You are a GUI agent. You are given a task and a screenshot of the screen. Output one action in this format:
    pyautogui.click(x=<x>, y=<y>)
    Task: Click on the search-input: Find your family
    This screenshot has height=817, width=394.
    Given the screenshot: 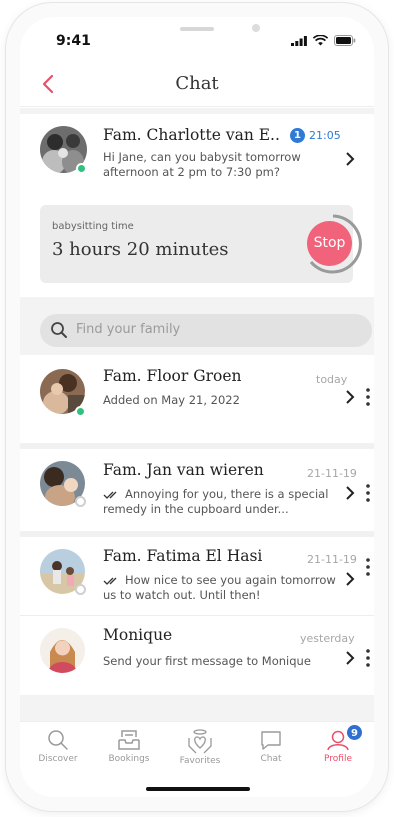 What is the action you would take?
    pyautogui.click(x=206, y=330)
    